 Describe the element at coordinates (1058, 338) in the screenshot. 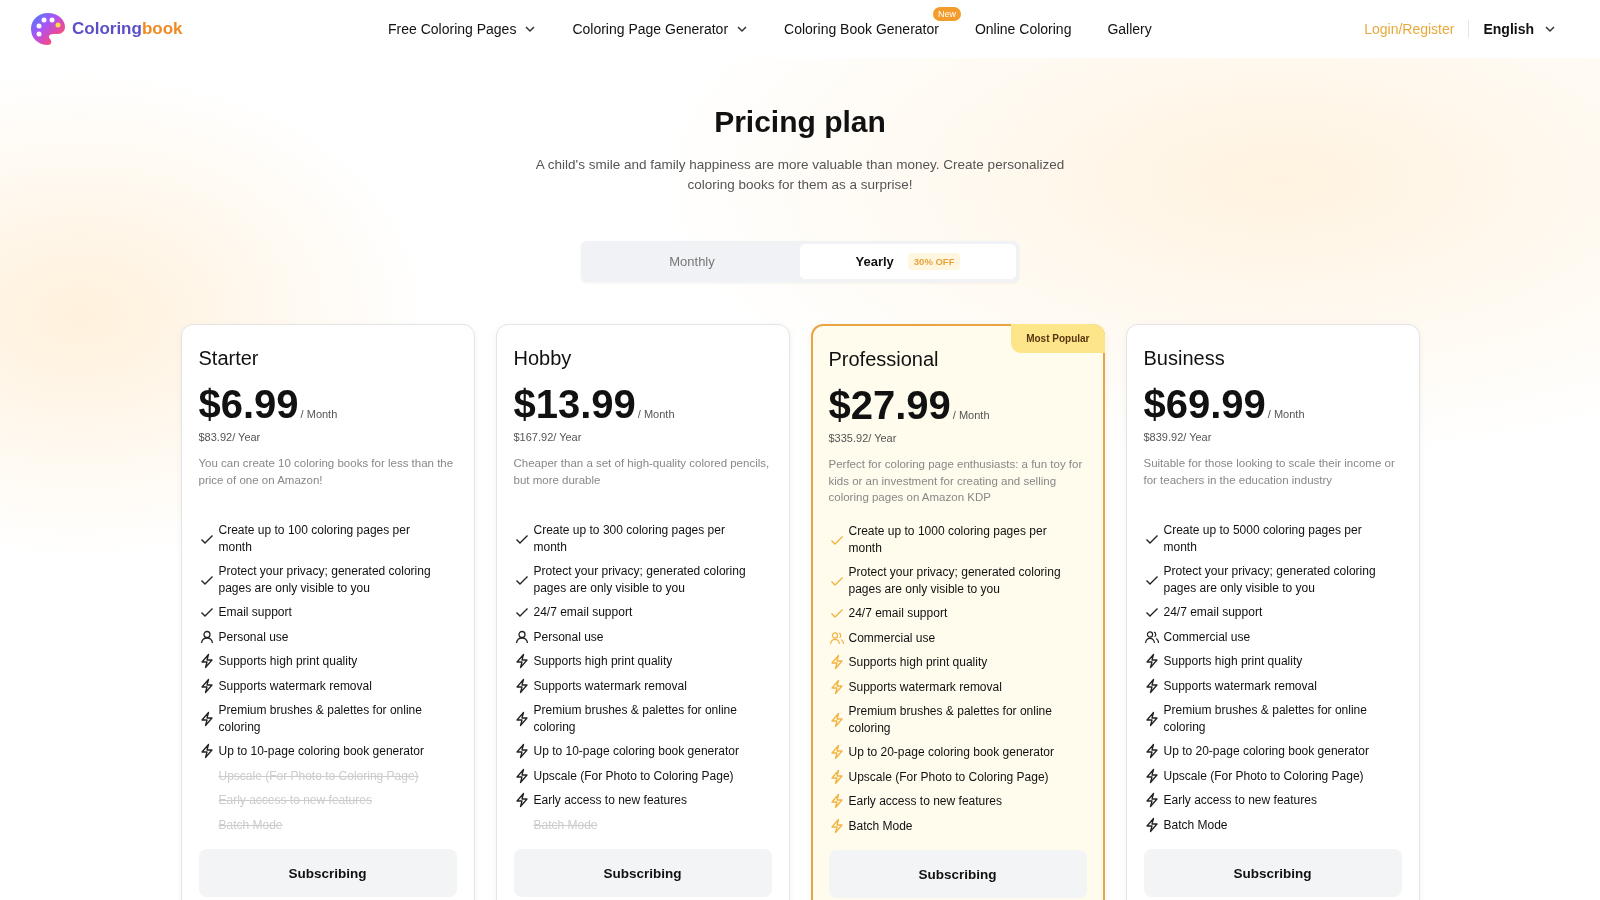

I see `popular-badge: Most Popular` at that location.